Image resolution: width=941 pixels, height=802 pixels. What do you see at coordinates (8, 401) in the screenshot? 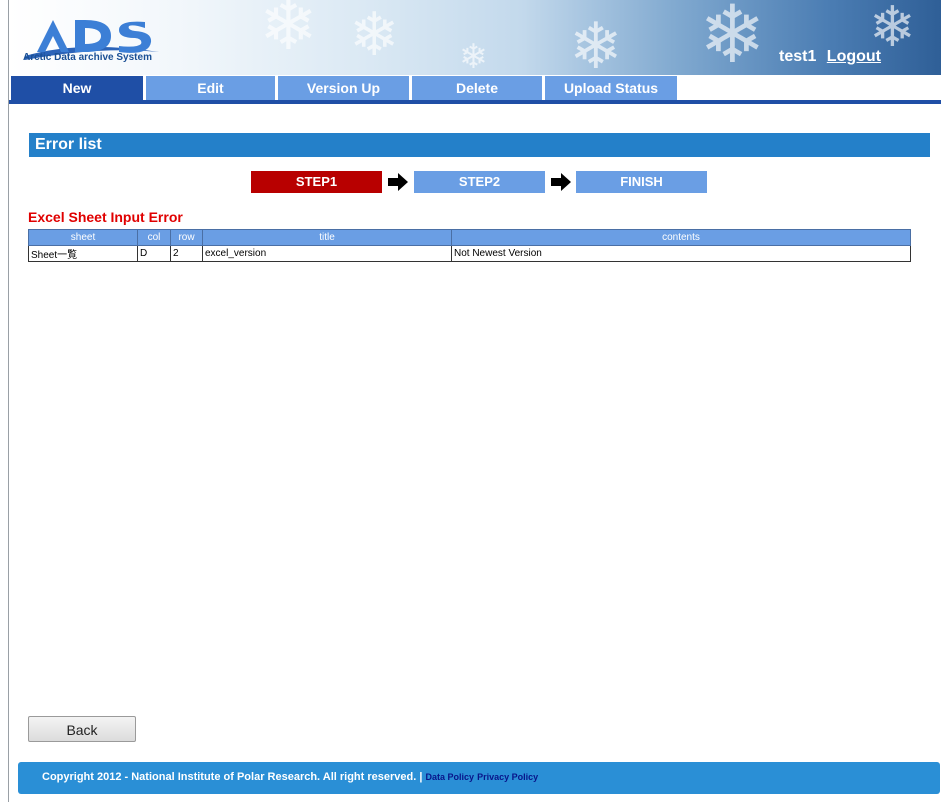
I see `page-left-border` at bounding box center [8, 401].